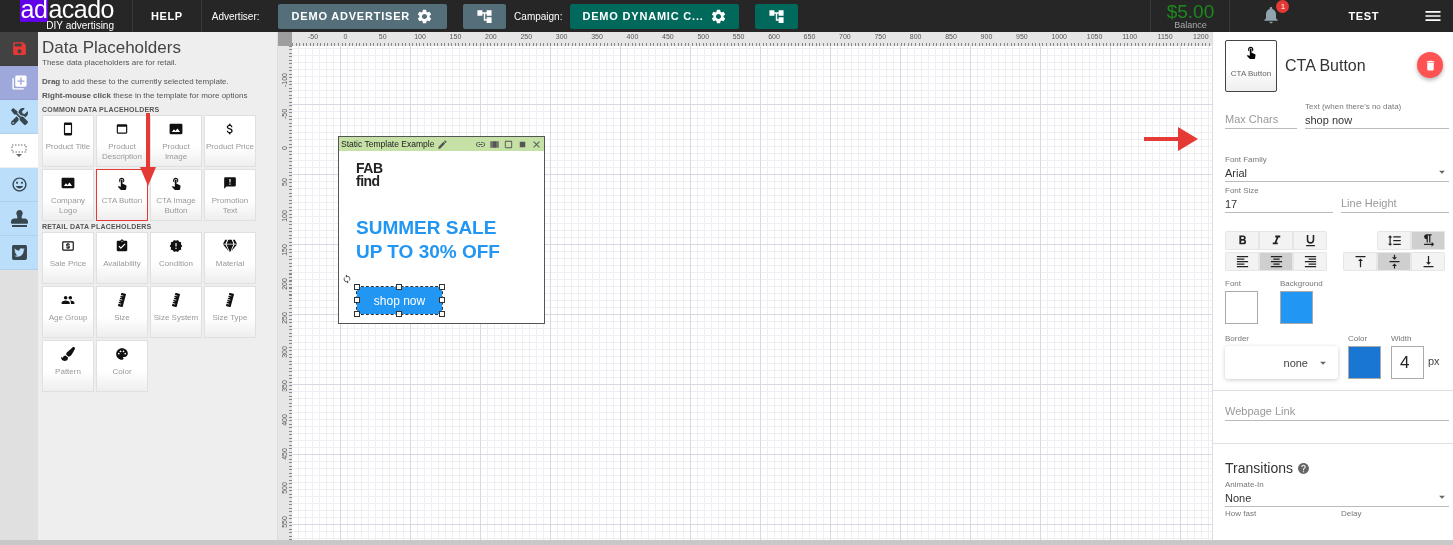  Describe the element at coordinates (1251, 73) in the screenshot. I see `preview-label: CTA Button` at that location.